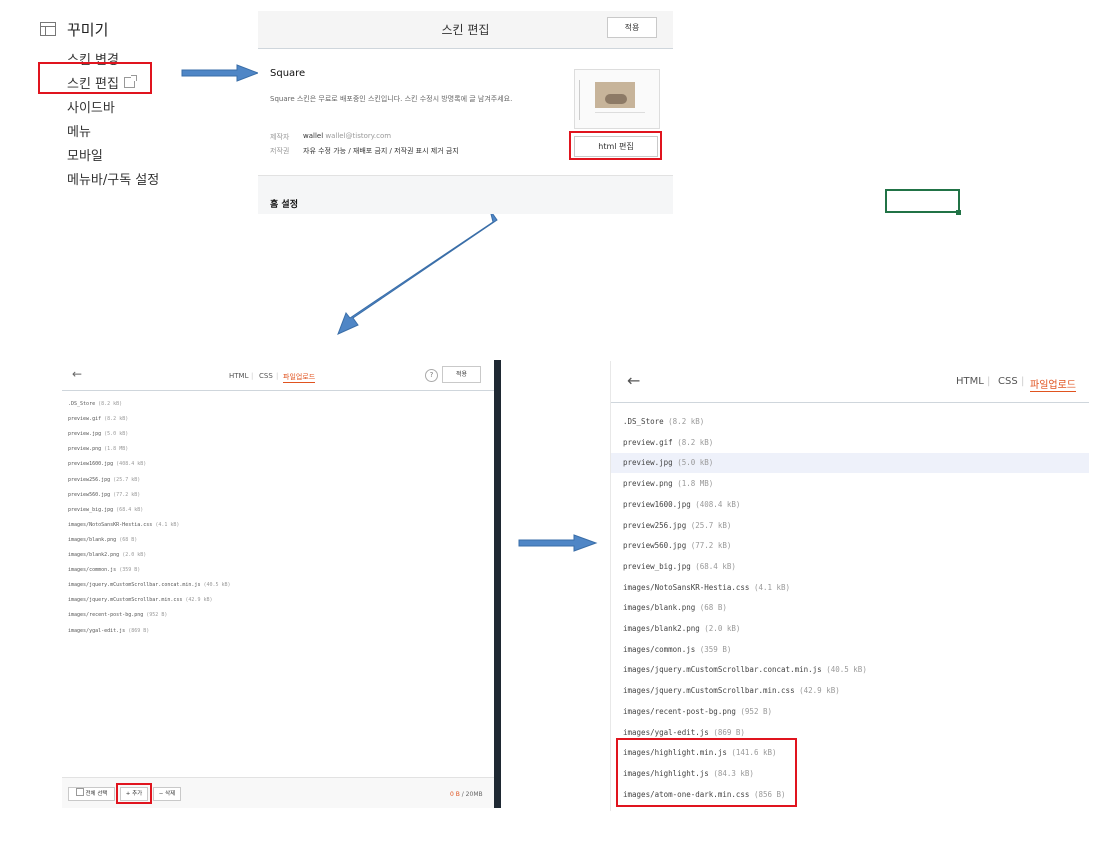 The image size is (1118, 862). What do you see at coordinates (431, 375) in the screenshot?
I see `help-icon: ?` at bounding box center [431, 375].